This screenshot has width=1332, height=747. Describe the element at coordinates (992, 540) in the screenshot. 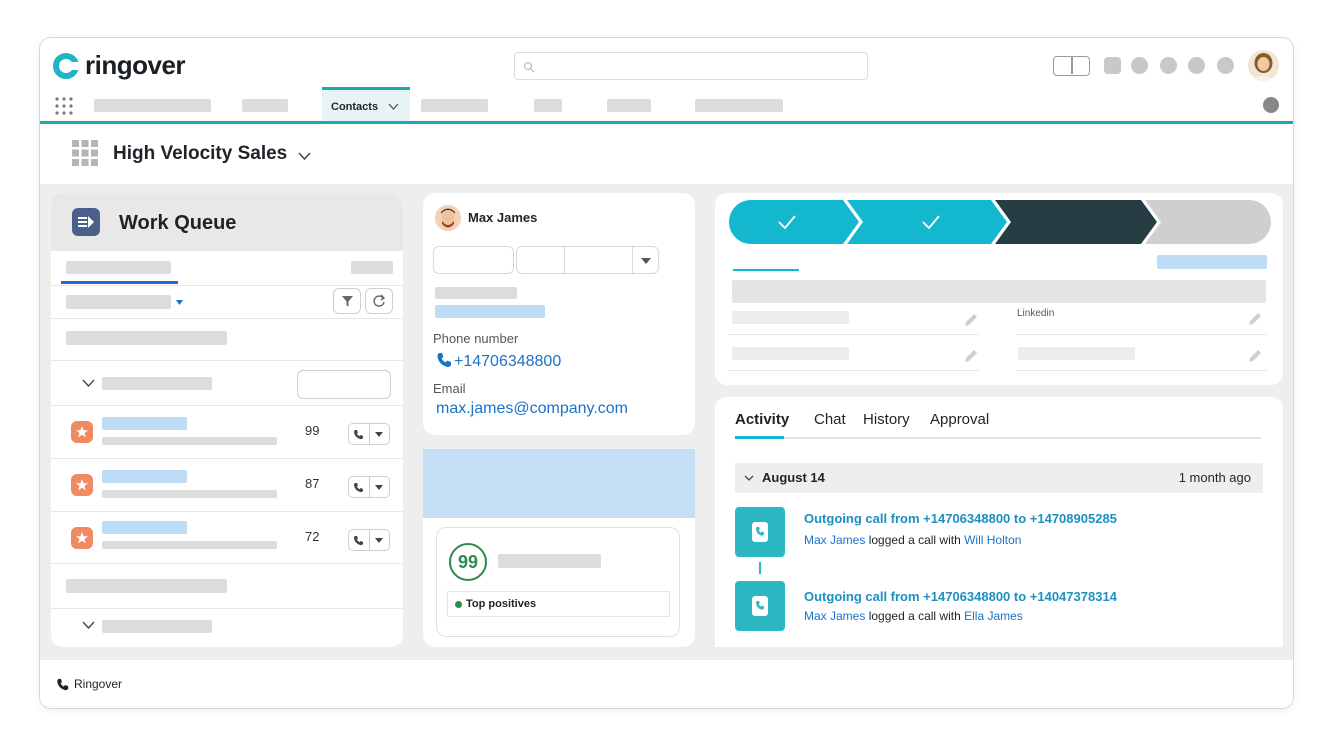

I see `activity-target-link: Will Holton` at that location.